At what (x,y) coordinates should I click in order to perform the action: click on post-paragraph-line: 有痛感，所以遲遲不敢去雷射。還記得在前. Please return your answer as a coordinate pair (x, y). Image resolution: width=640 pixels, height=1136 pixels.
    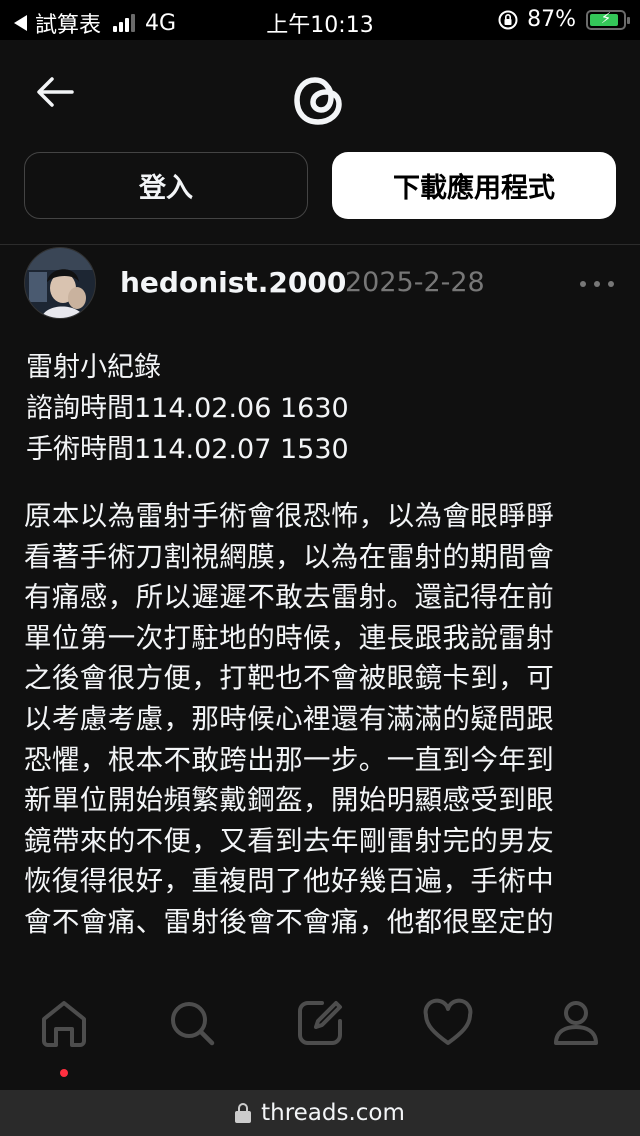
    Looking at the image, I should click on (289, 597).